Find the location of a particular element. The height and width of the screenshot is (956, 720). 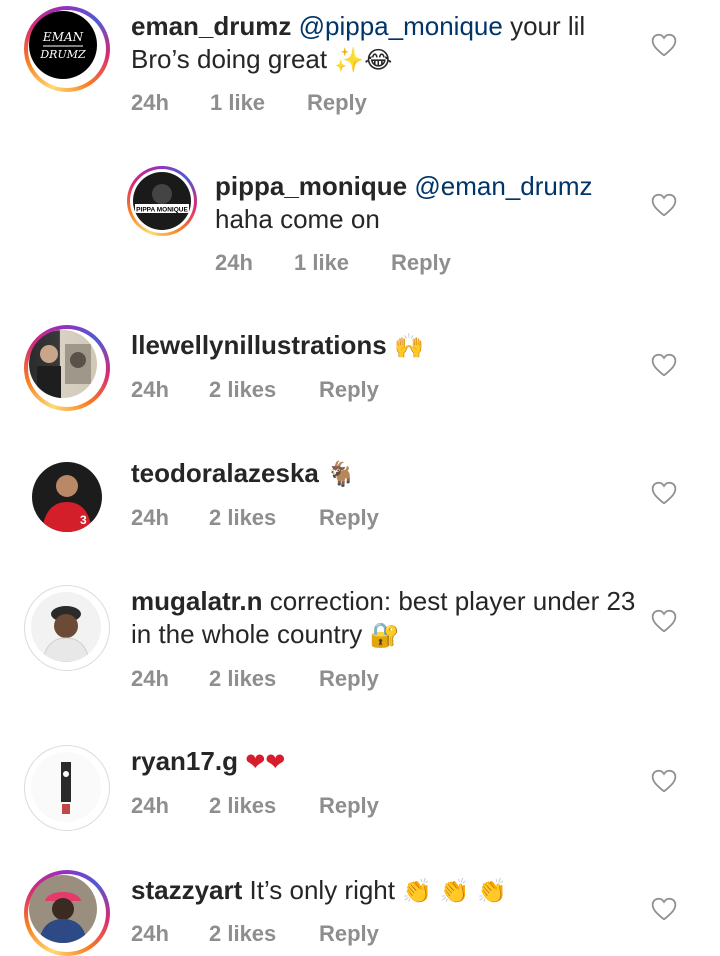

comment-username: ryan17.g is located at coordinates (184, 761).